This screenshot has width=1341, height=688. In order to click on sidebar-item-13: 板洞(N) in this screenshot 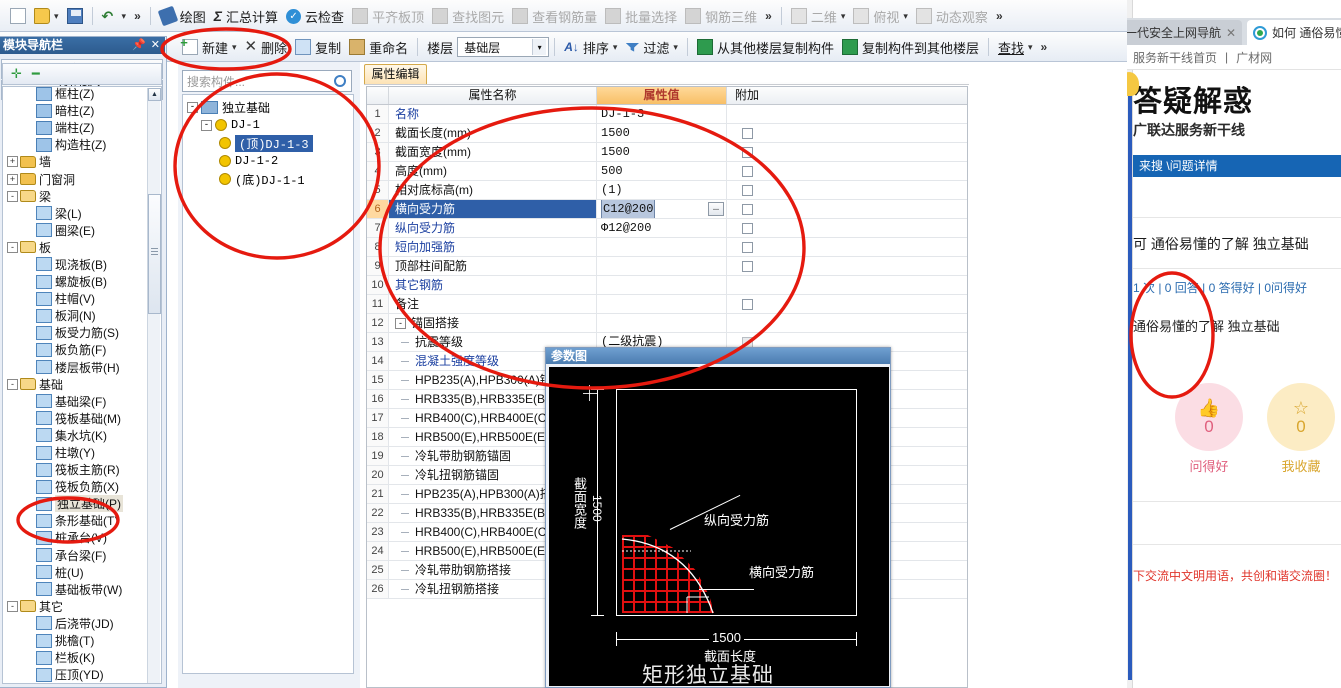, I will do `click(75, 315)`.